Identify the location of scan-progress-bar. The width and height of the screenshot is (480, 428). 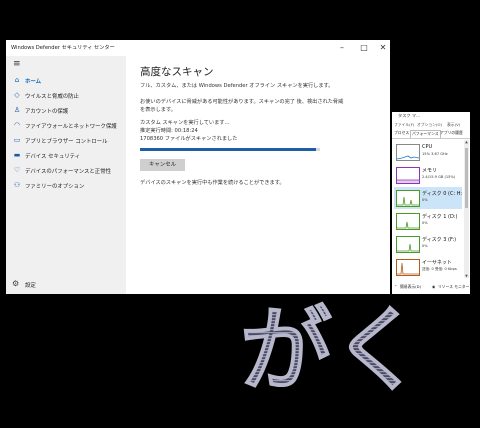
(230, 149).